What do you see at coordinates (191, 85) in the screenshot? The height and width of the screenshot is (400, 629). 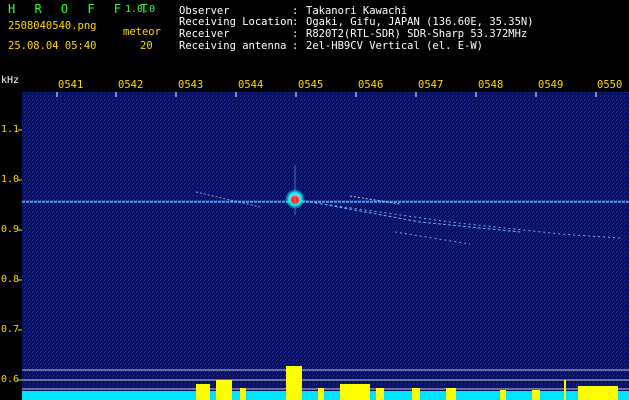 I see `time-tick-label: 0543` at bounding box center [191, 85].